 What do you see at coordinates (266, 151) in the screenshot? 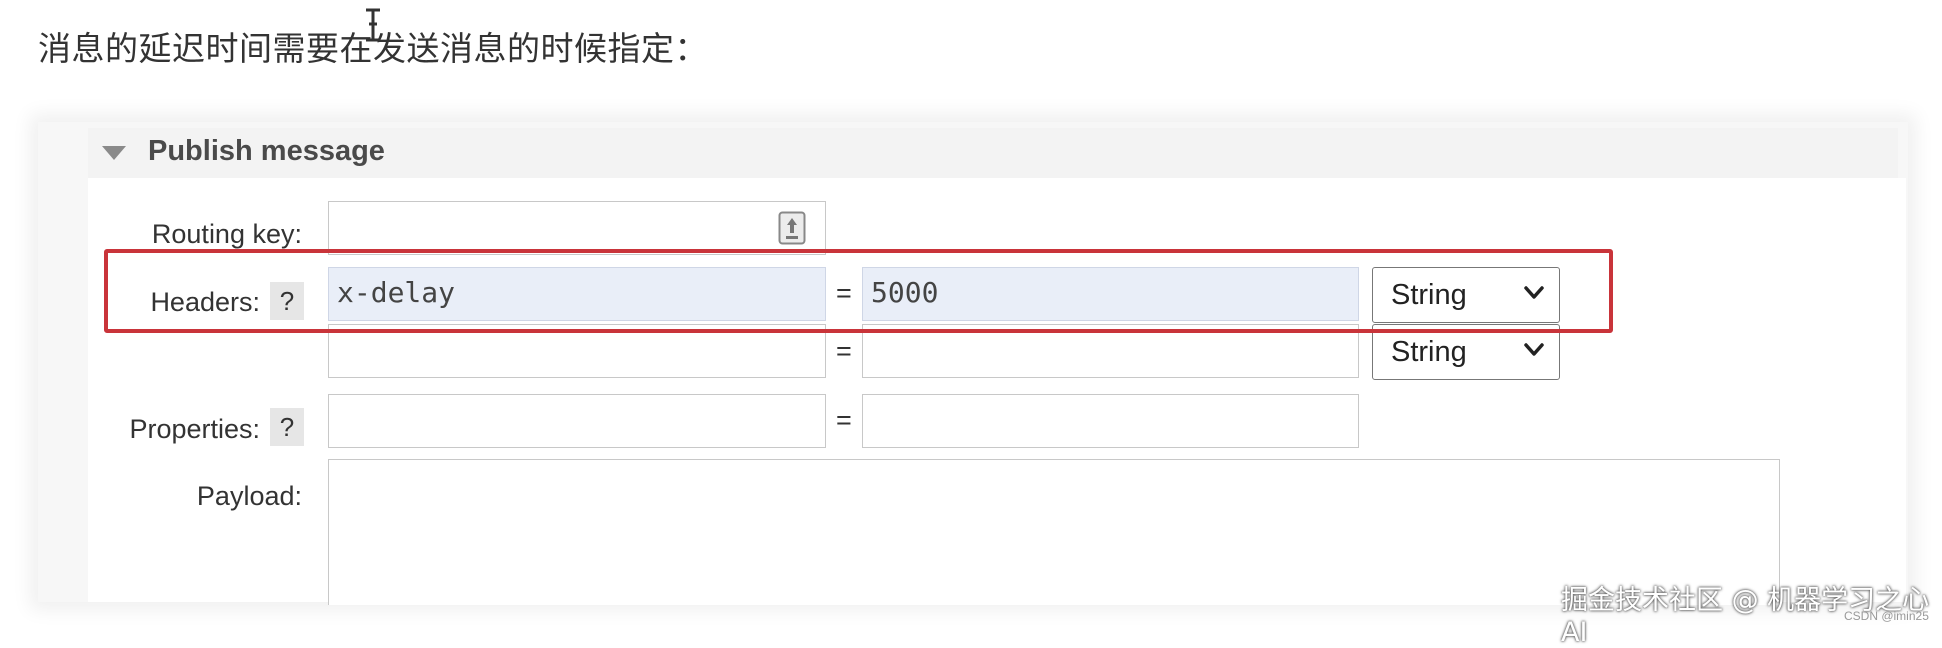
I see `panel-title: Publish message` at bounding box center [266, 151].